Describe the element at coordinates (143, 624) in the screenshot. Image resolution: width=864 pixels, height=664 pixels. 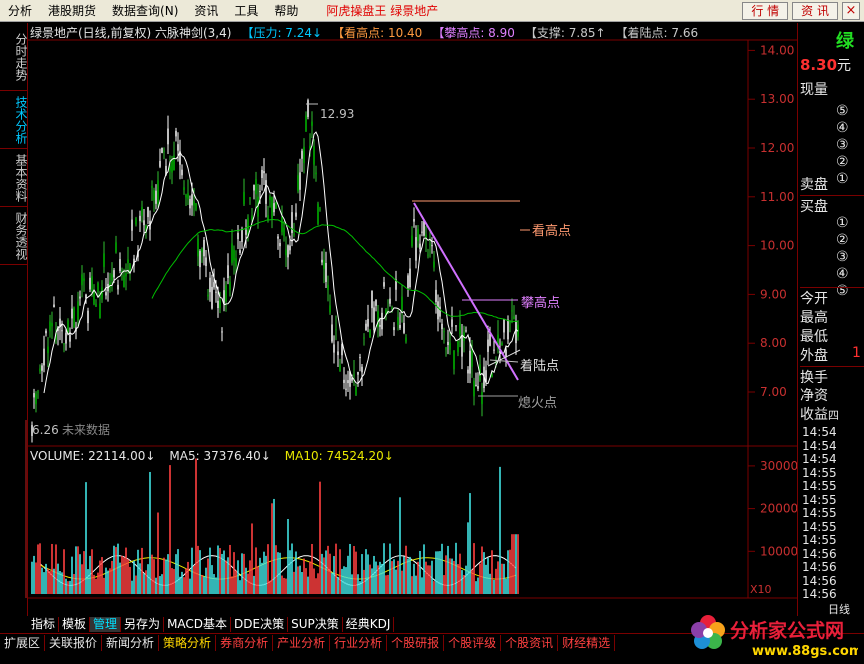
I see `toolbar-tab: 另存为` at that location.